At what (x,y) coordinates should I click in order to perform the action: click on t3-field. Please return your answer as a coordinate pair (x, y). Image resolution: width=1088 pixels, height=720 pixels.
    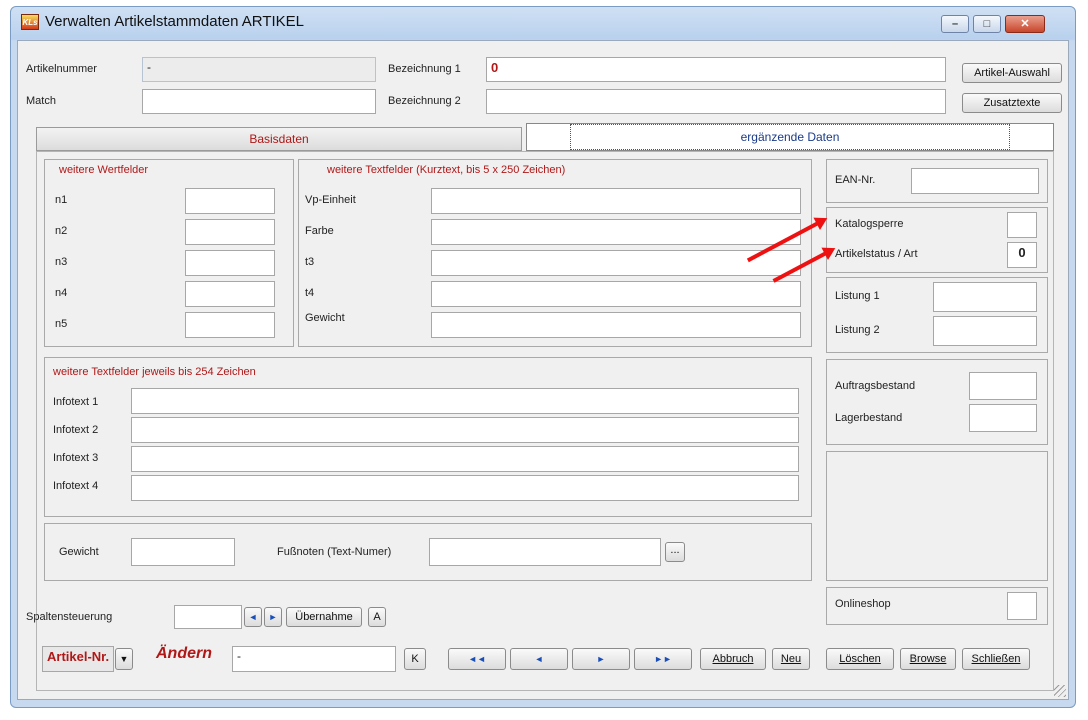
    Looking at the image, I should click on (616, 263).